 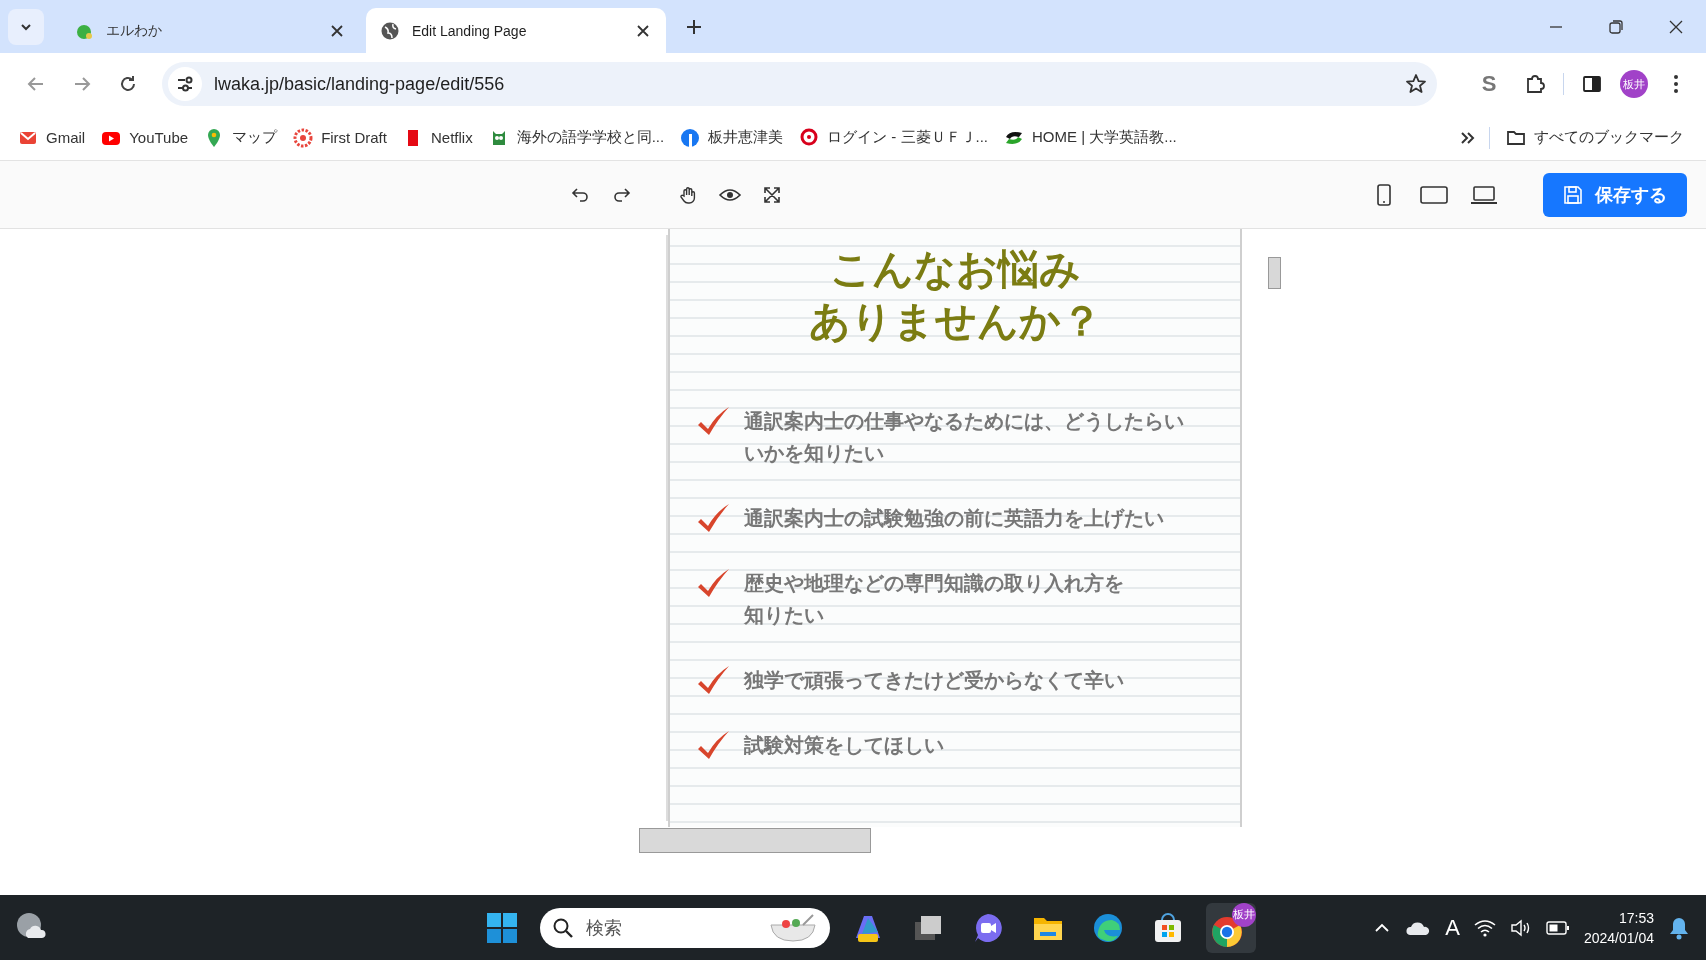 I want to click on chevron-double-icon, so click(x=1467, y=137).